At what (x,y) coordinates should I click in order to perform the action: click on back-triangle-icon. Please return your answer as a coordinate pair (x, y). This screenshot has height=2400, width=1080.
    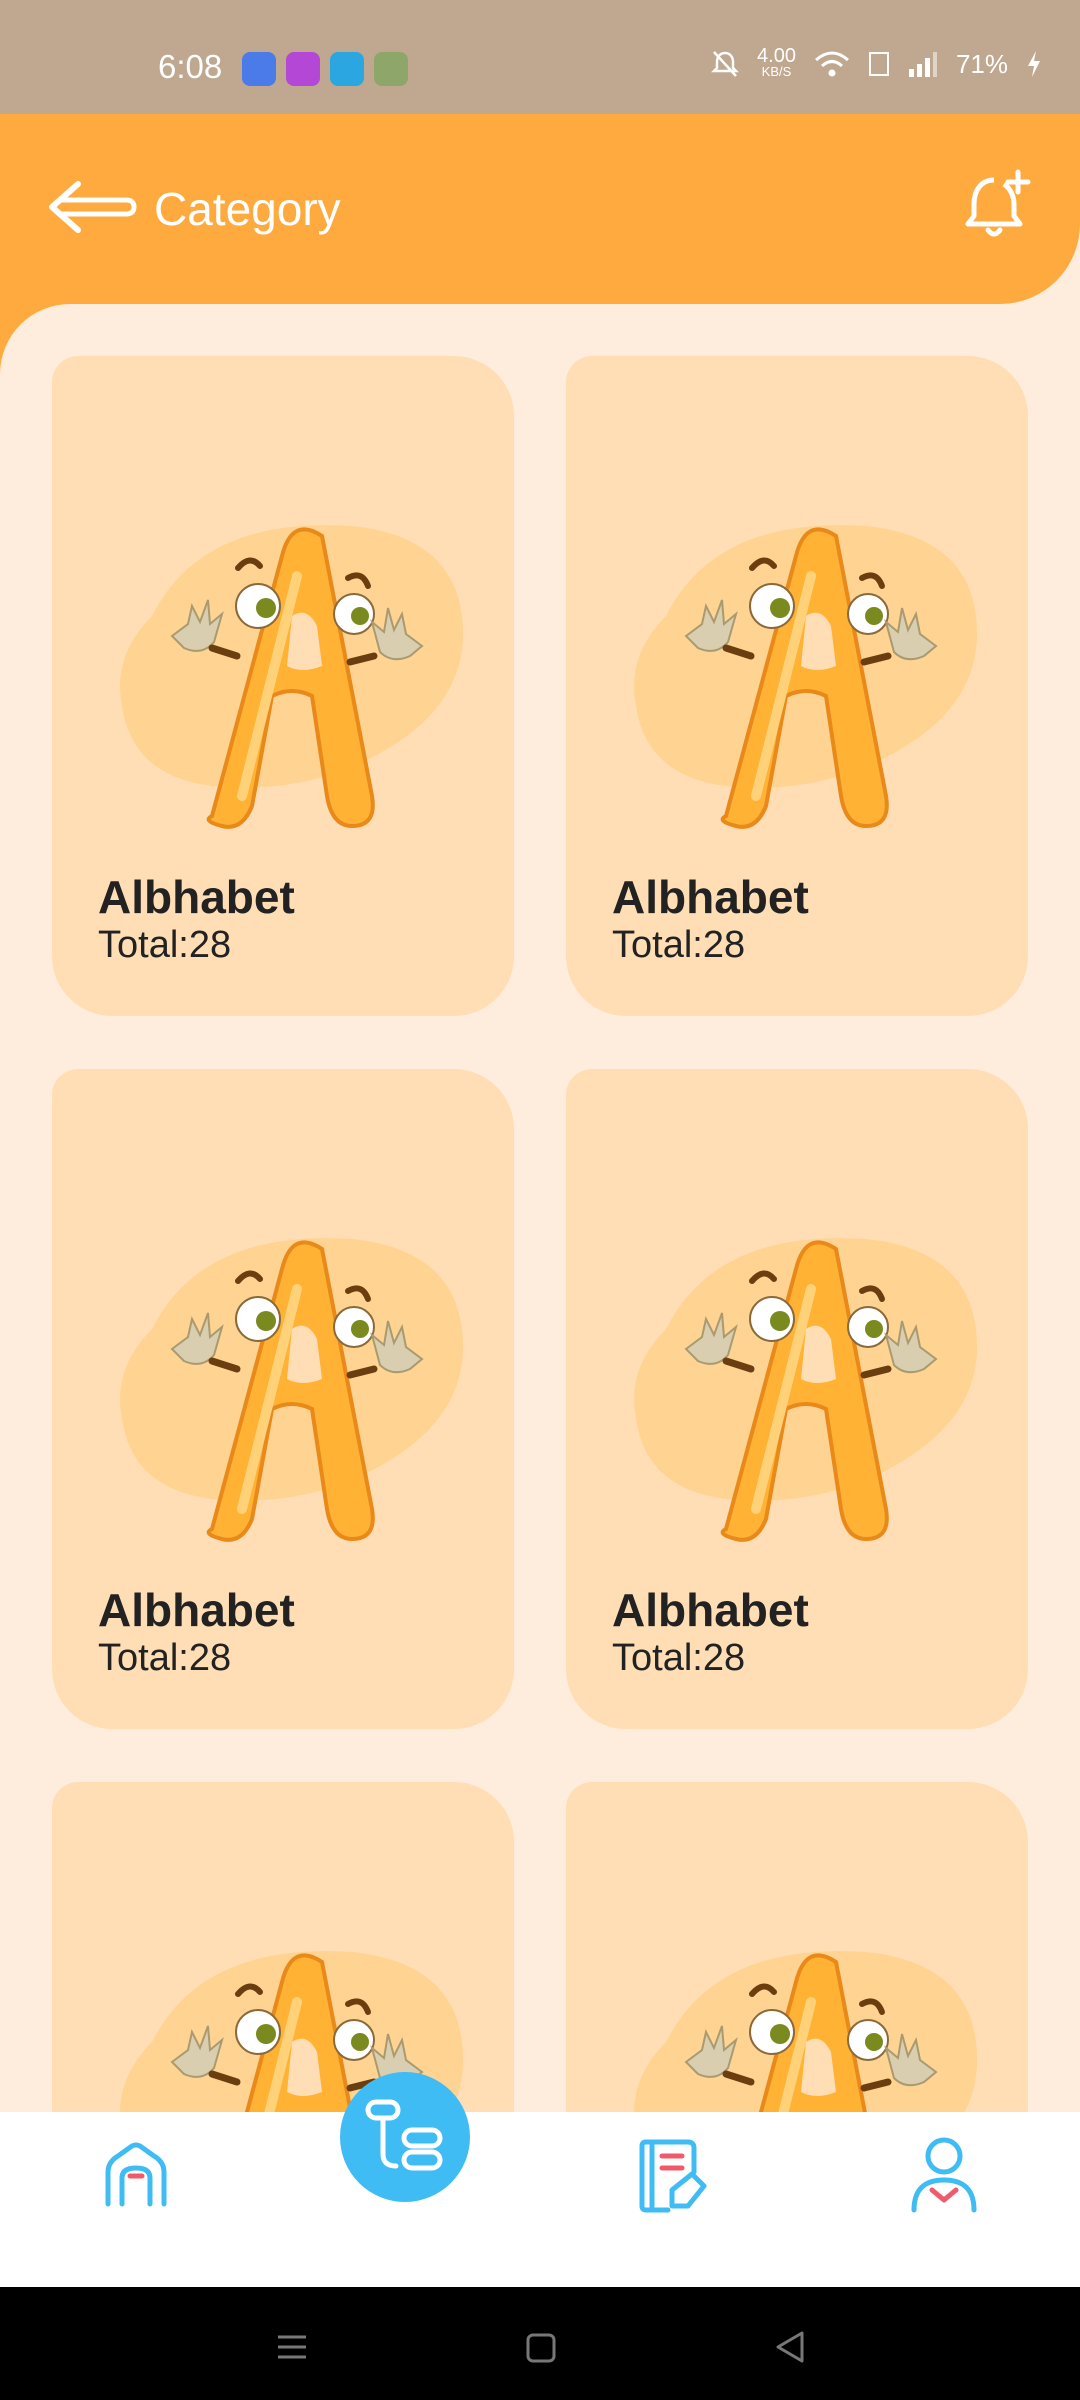
    Looking at the image, I should click on (790, 2347).